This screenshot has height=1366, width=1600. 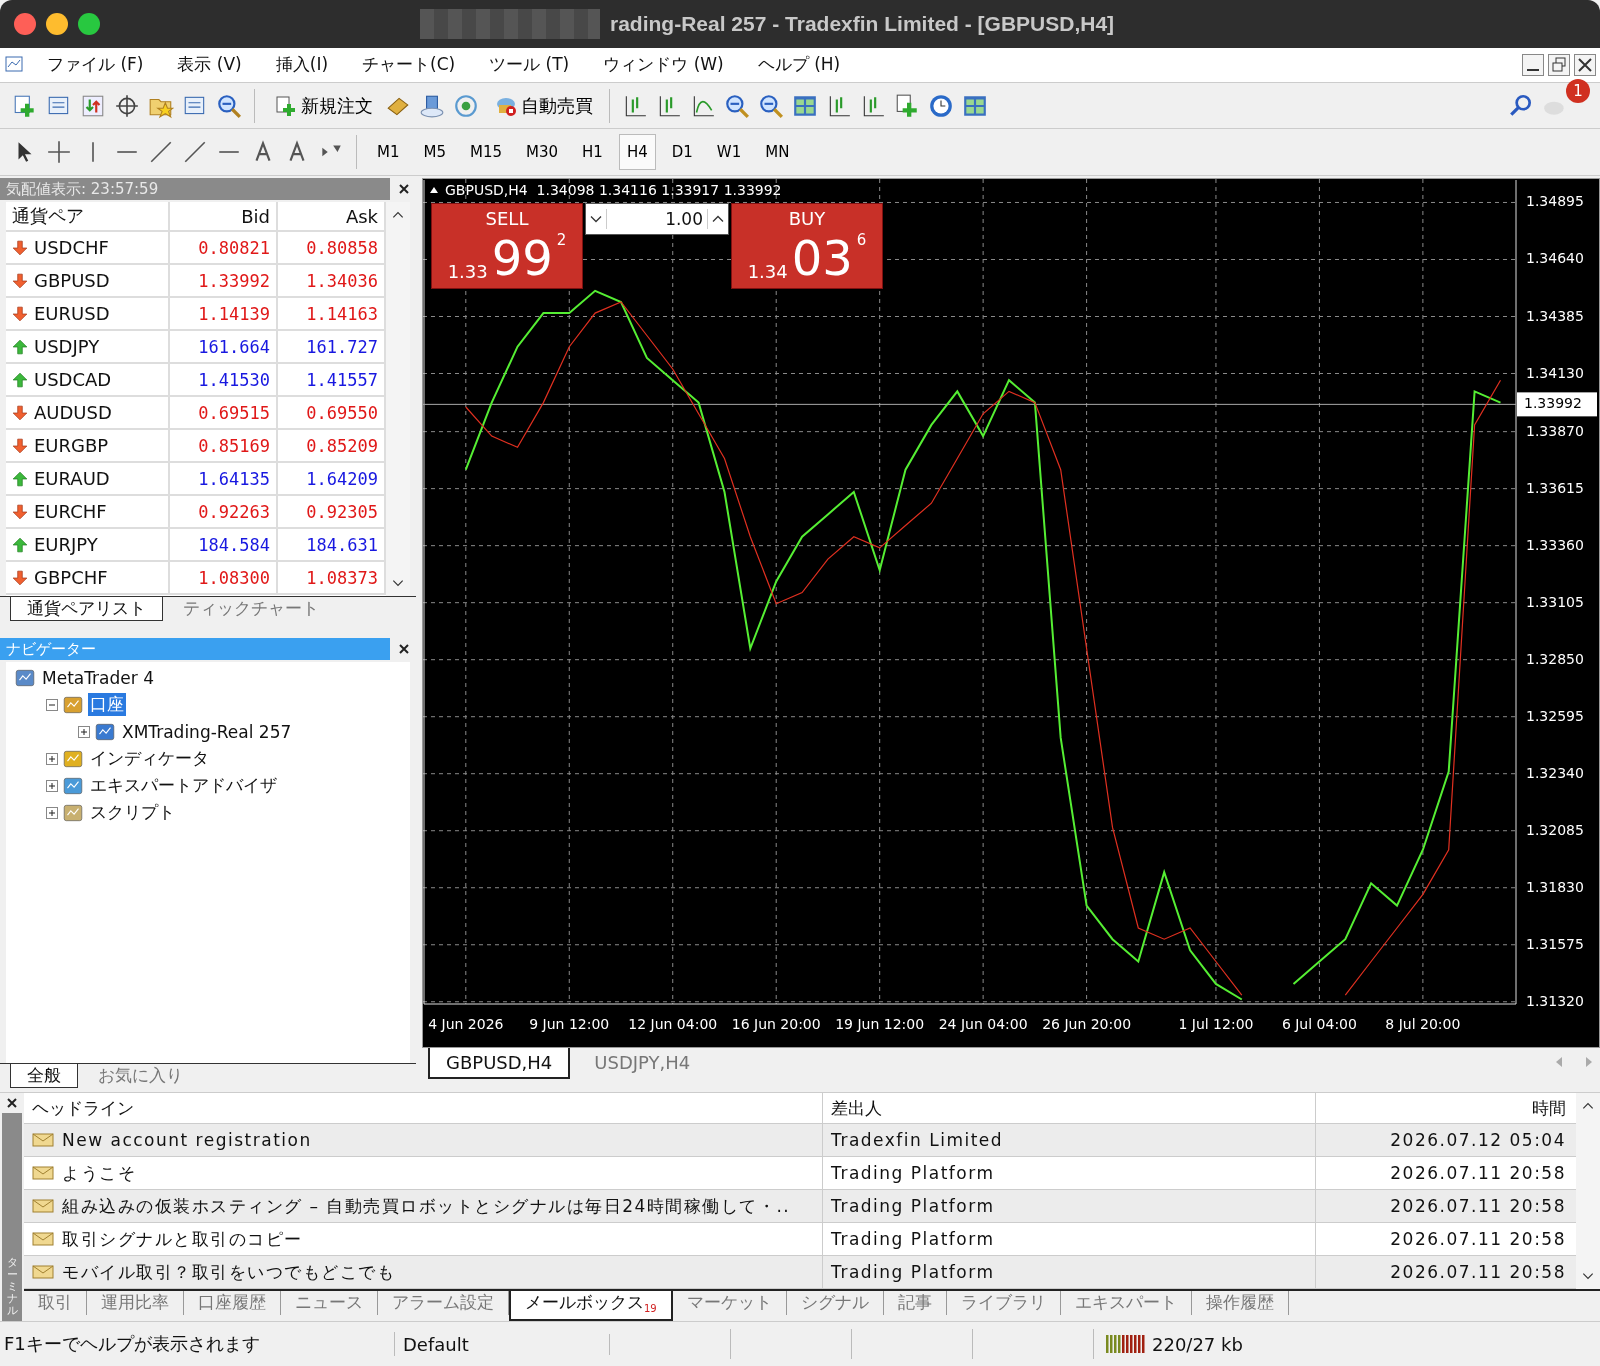 What do you see at coordinates (835, 1303) in the screenshot?
I see `terminal-tab: シグナル` at bounding box center [835, 1303].